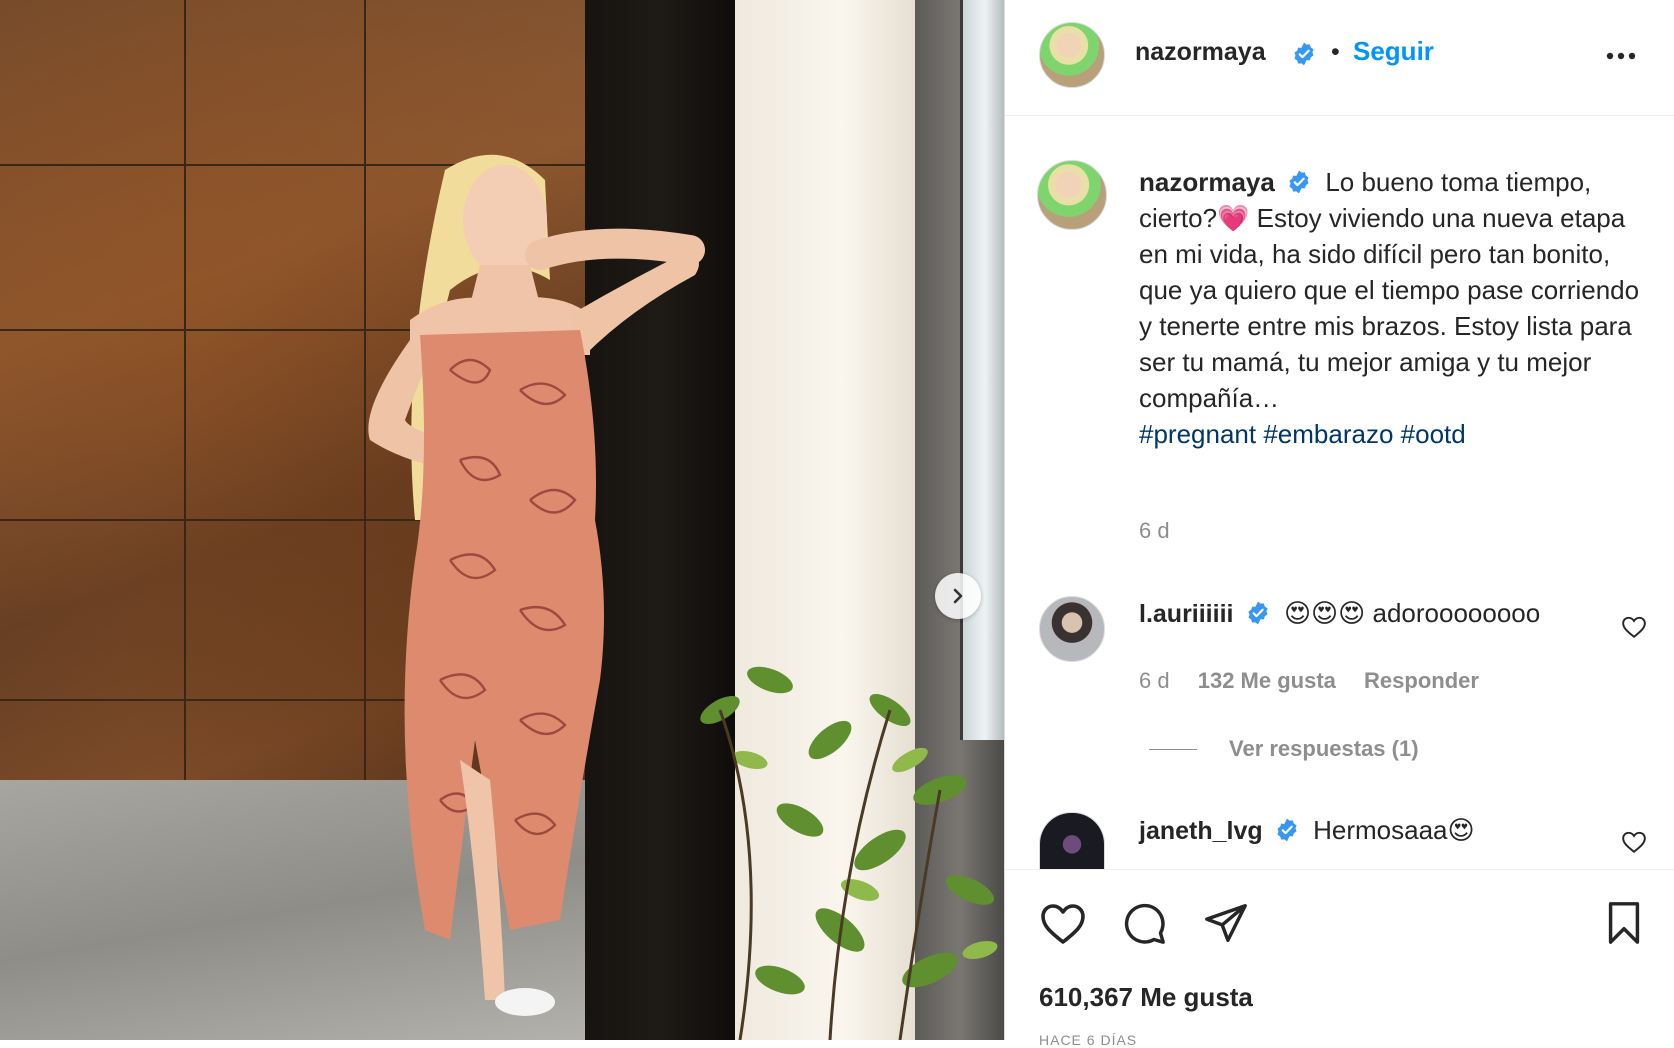  Describe the element at coordinates (1207, 182) in the screenshot. I see `caption-username: nazormaya` at that location.